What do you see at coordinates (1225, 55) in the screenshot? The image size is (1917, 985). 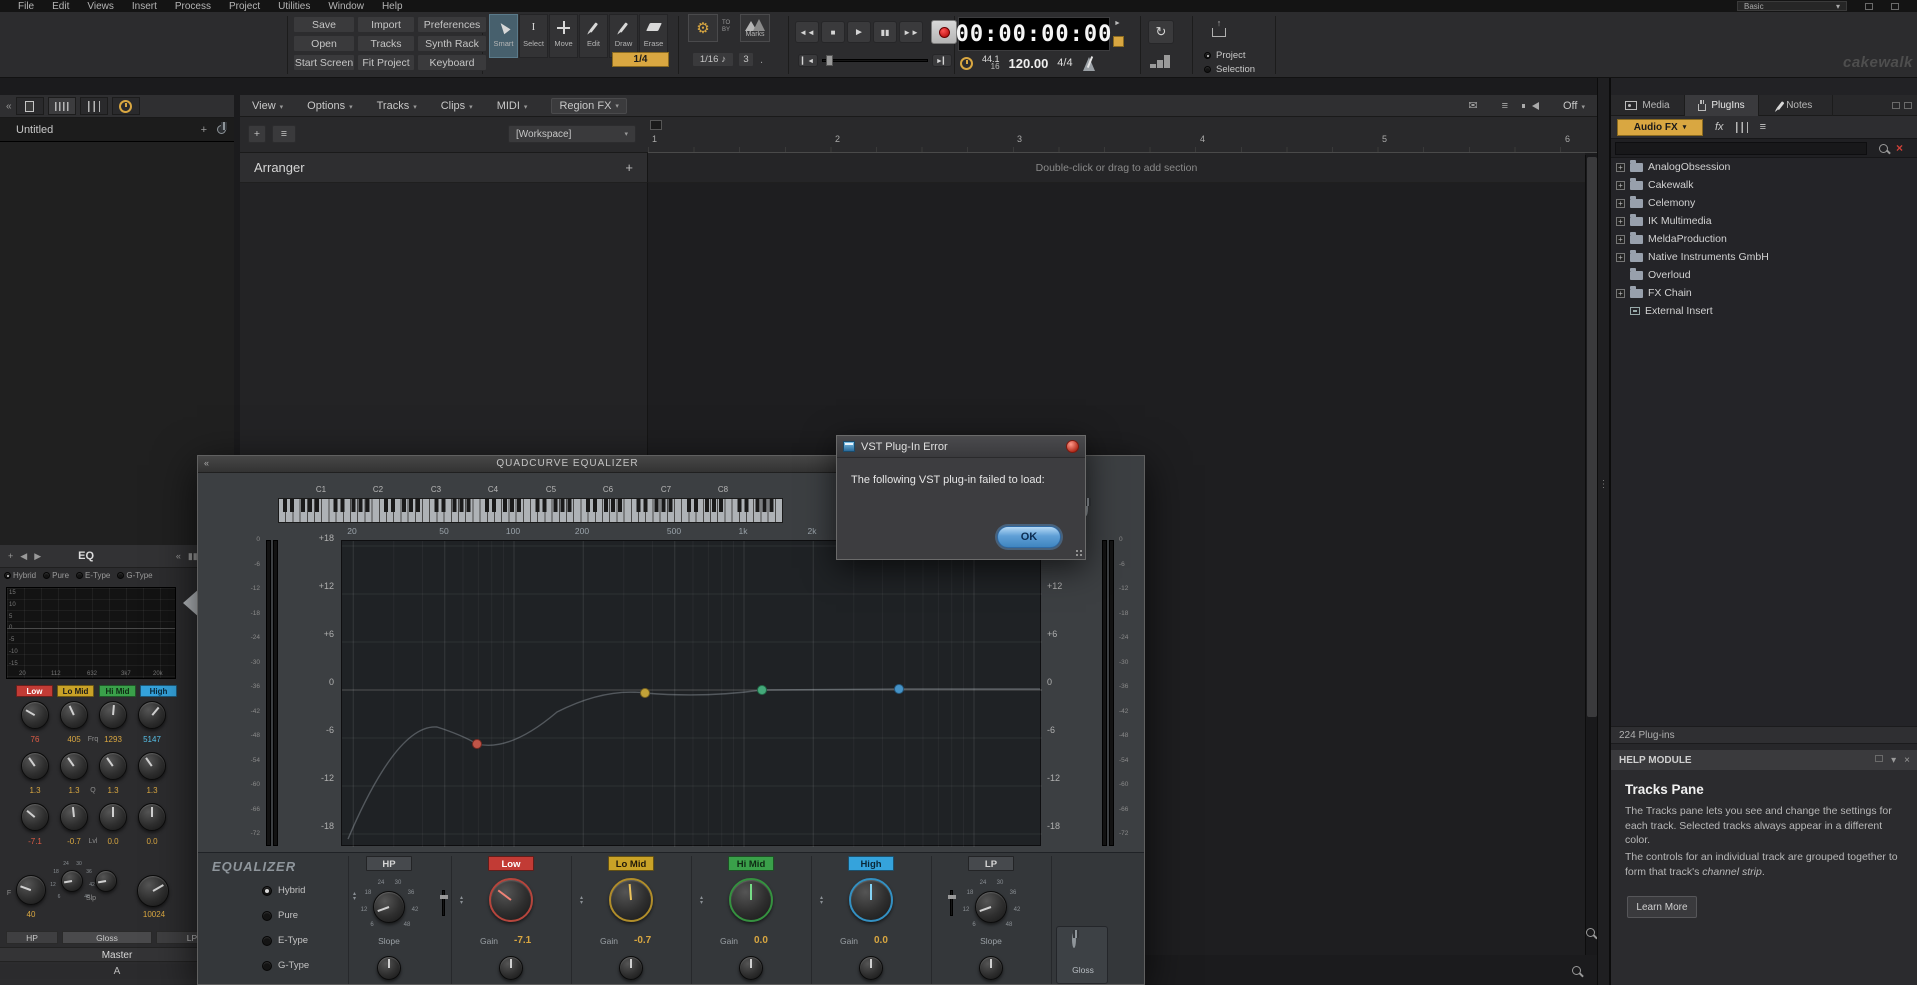 I see `scope-project-radio: Project` at bounding box center [1225, 55].